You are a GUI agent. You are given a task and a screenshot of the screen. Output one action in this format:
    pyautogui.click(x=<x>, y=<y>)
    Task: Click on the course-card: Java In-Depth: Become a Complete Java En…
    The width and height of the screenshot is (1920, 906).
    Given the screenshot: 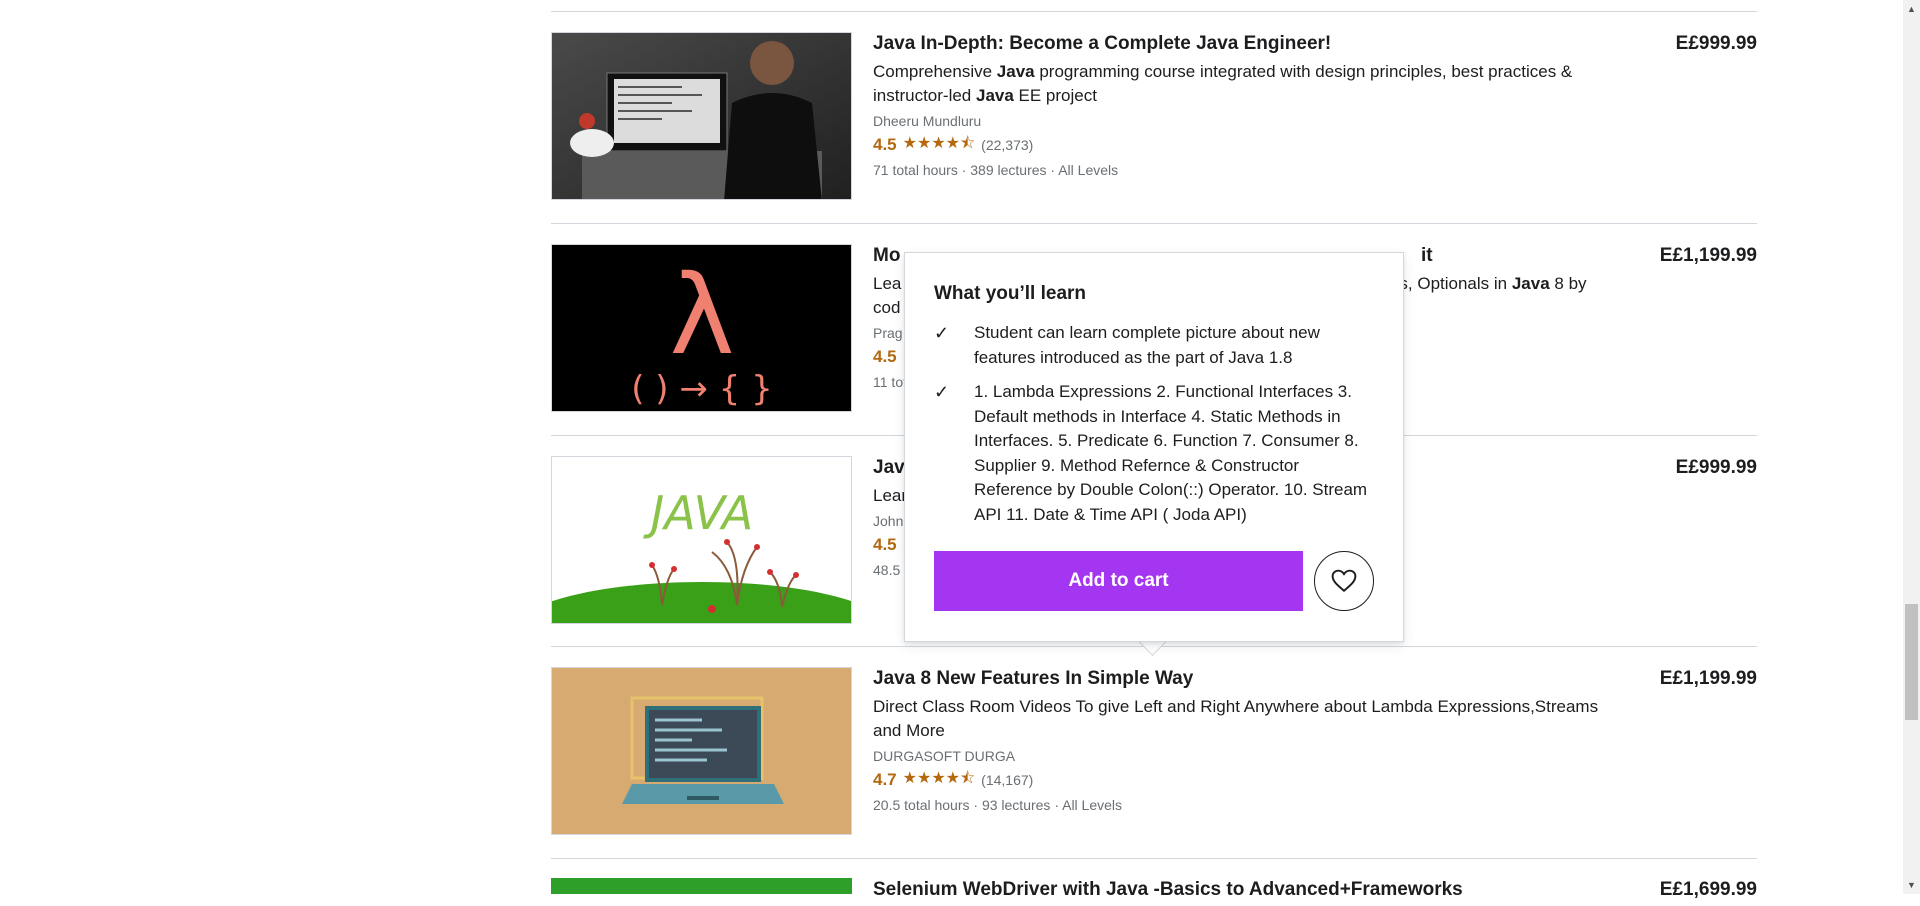 What is the action you would take?
    pyautogui.click(x=1154, y=117)
    